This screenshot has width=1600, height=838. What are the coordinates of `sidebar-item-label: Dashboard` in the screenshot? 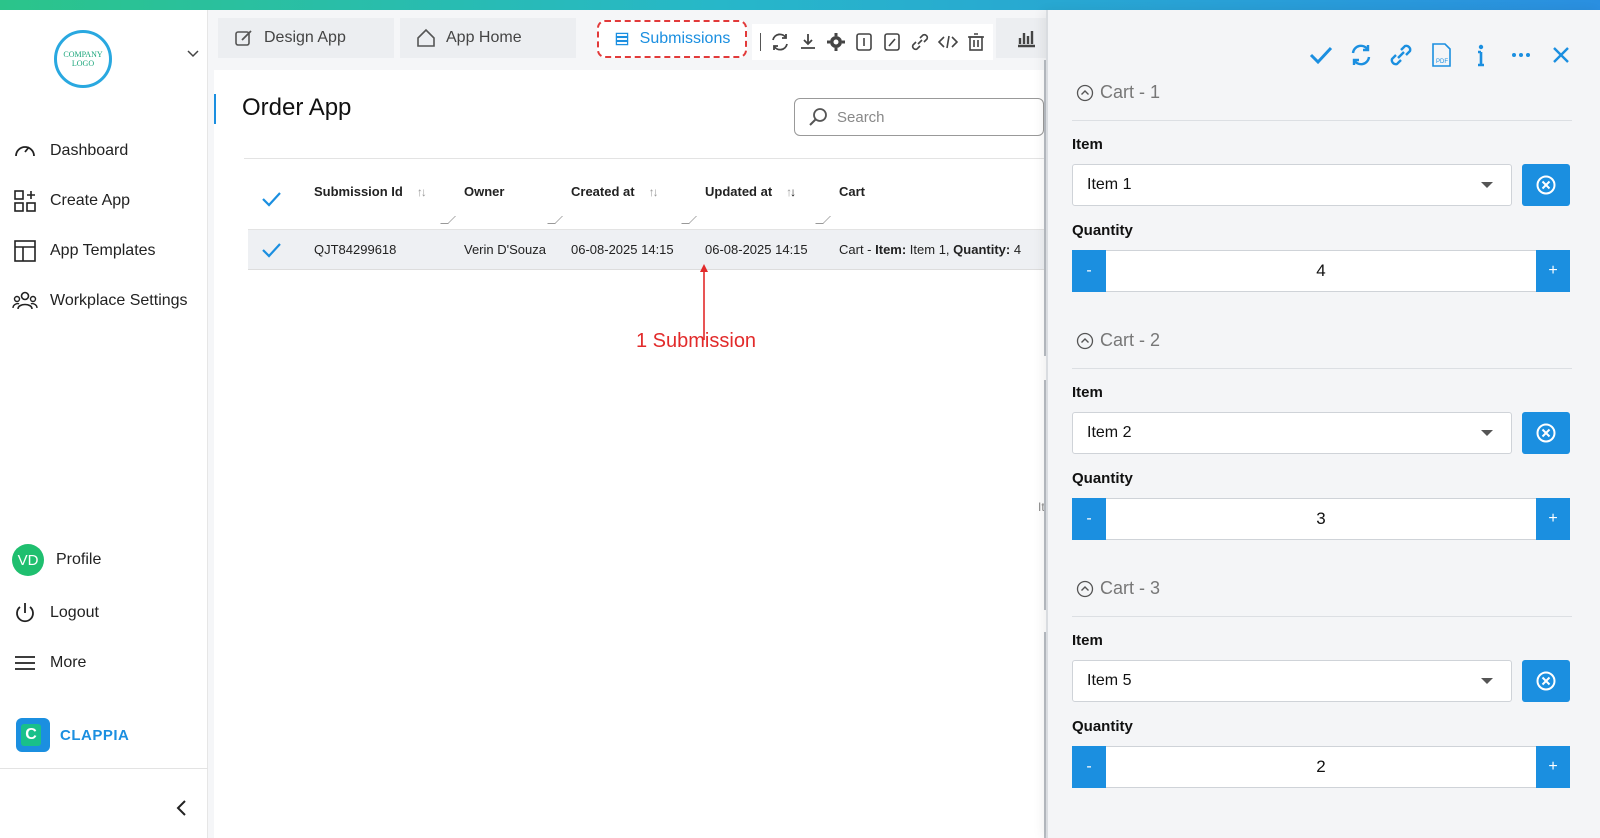 It's located at (89, 150).